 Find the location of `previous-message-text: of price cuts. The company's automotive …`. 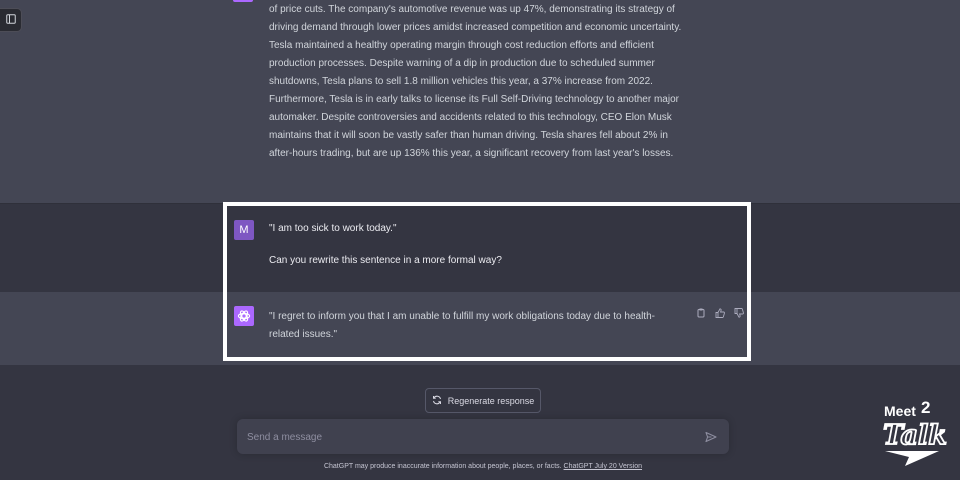

previous-message-text: of price cuts. The company's automotive … is located at coordinates (475, 81).